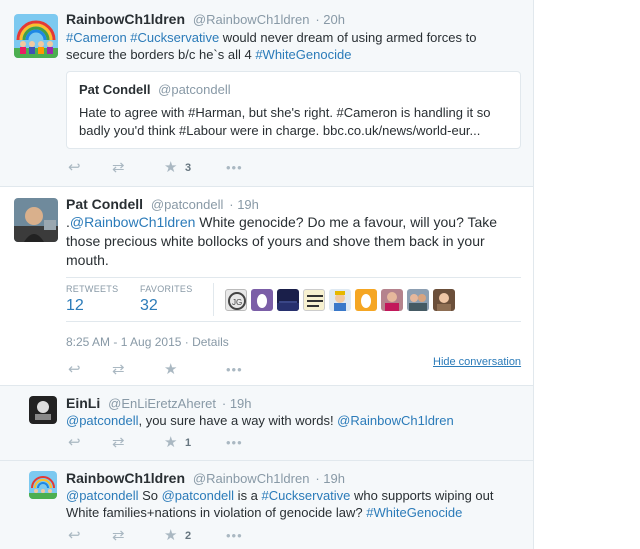  I want to click on favoriter-avatar-photo2, so click(418, 300).